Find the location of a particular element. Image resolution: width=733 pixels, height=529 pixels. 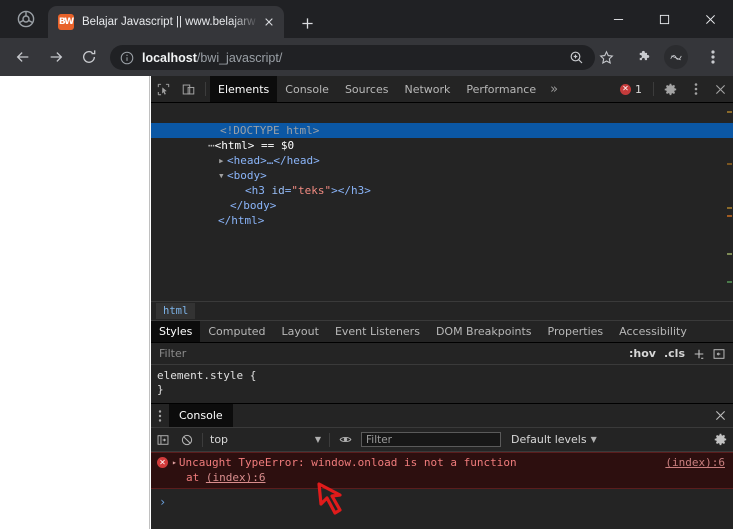

tab-strip: BW Belajar Javascript || www.belajarw is located at coordinates (366, 19).